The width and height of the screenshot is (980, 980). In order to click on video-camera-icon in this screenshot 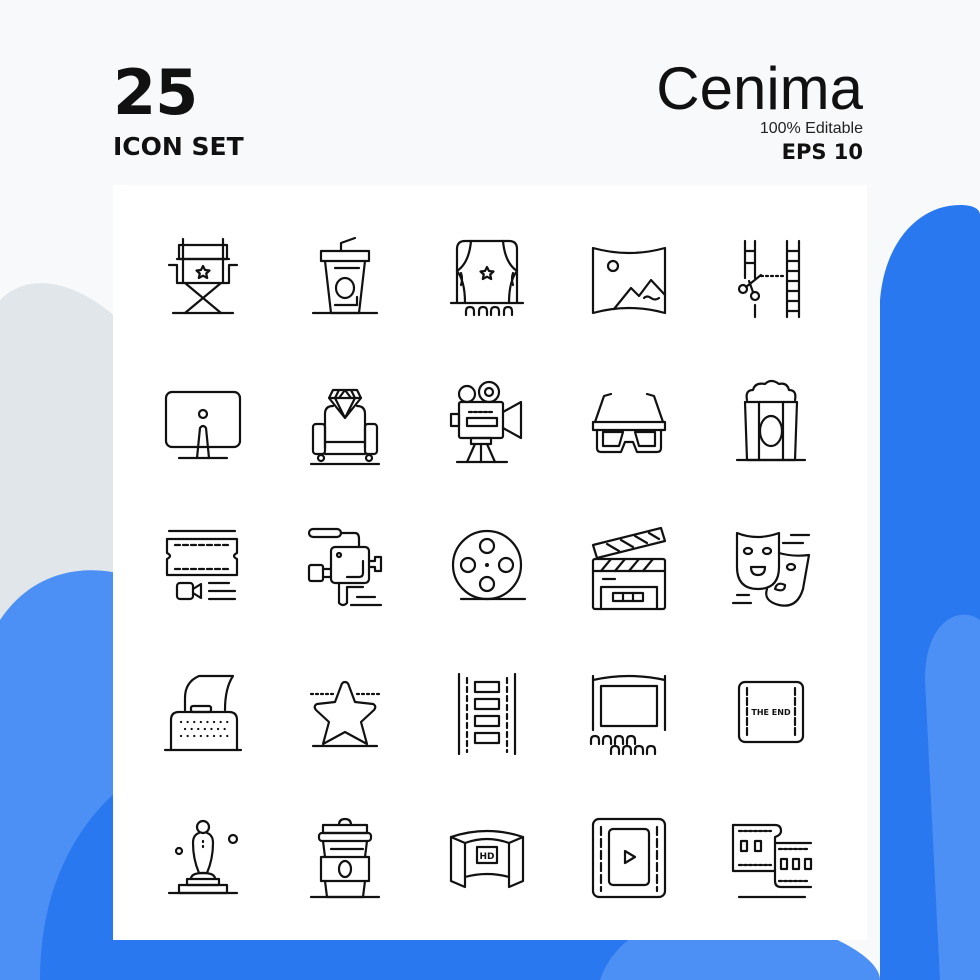, I will do `click(345, 567)`.